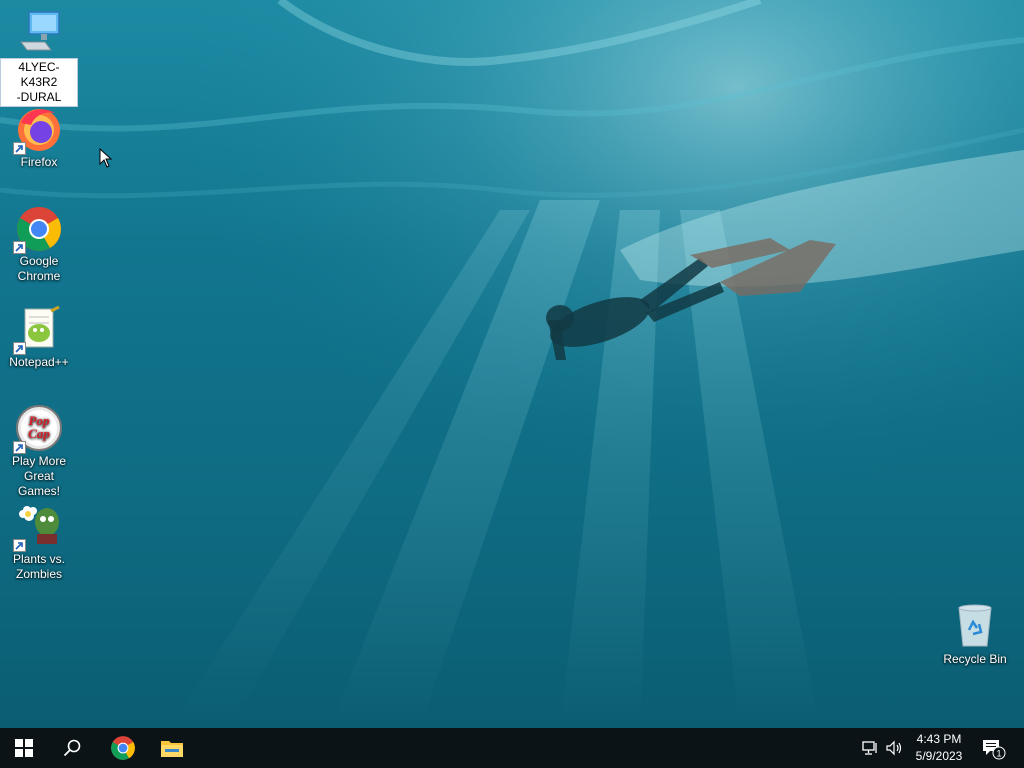  I want to click on desktop-icon-label: Plants vs. Zombies, so click(39, 566).